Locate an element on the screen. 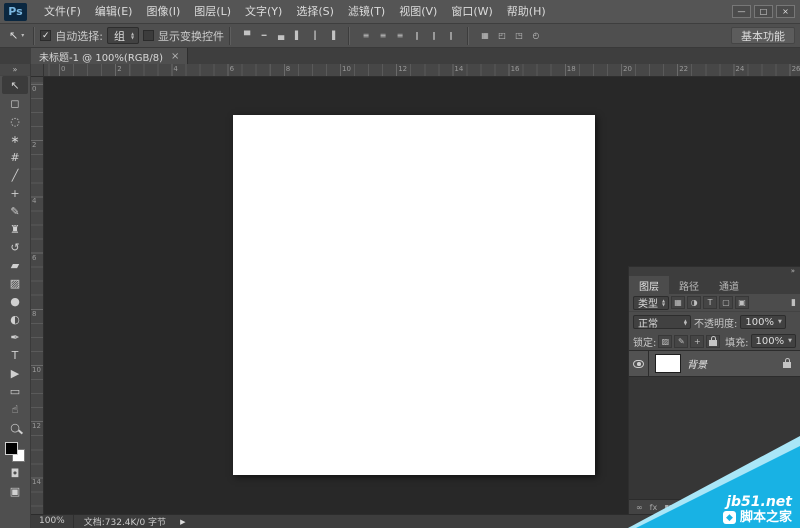 The width and height of the screenshot is (800, 528). align-vcenter-icon: ━ is located at coordinates (264, 36).